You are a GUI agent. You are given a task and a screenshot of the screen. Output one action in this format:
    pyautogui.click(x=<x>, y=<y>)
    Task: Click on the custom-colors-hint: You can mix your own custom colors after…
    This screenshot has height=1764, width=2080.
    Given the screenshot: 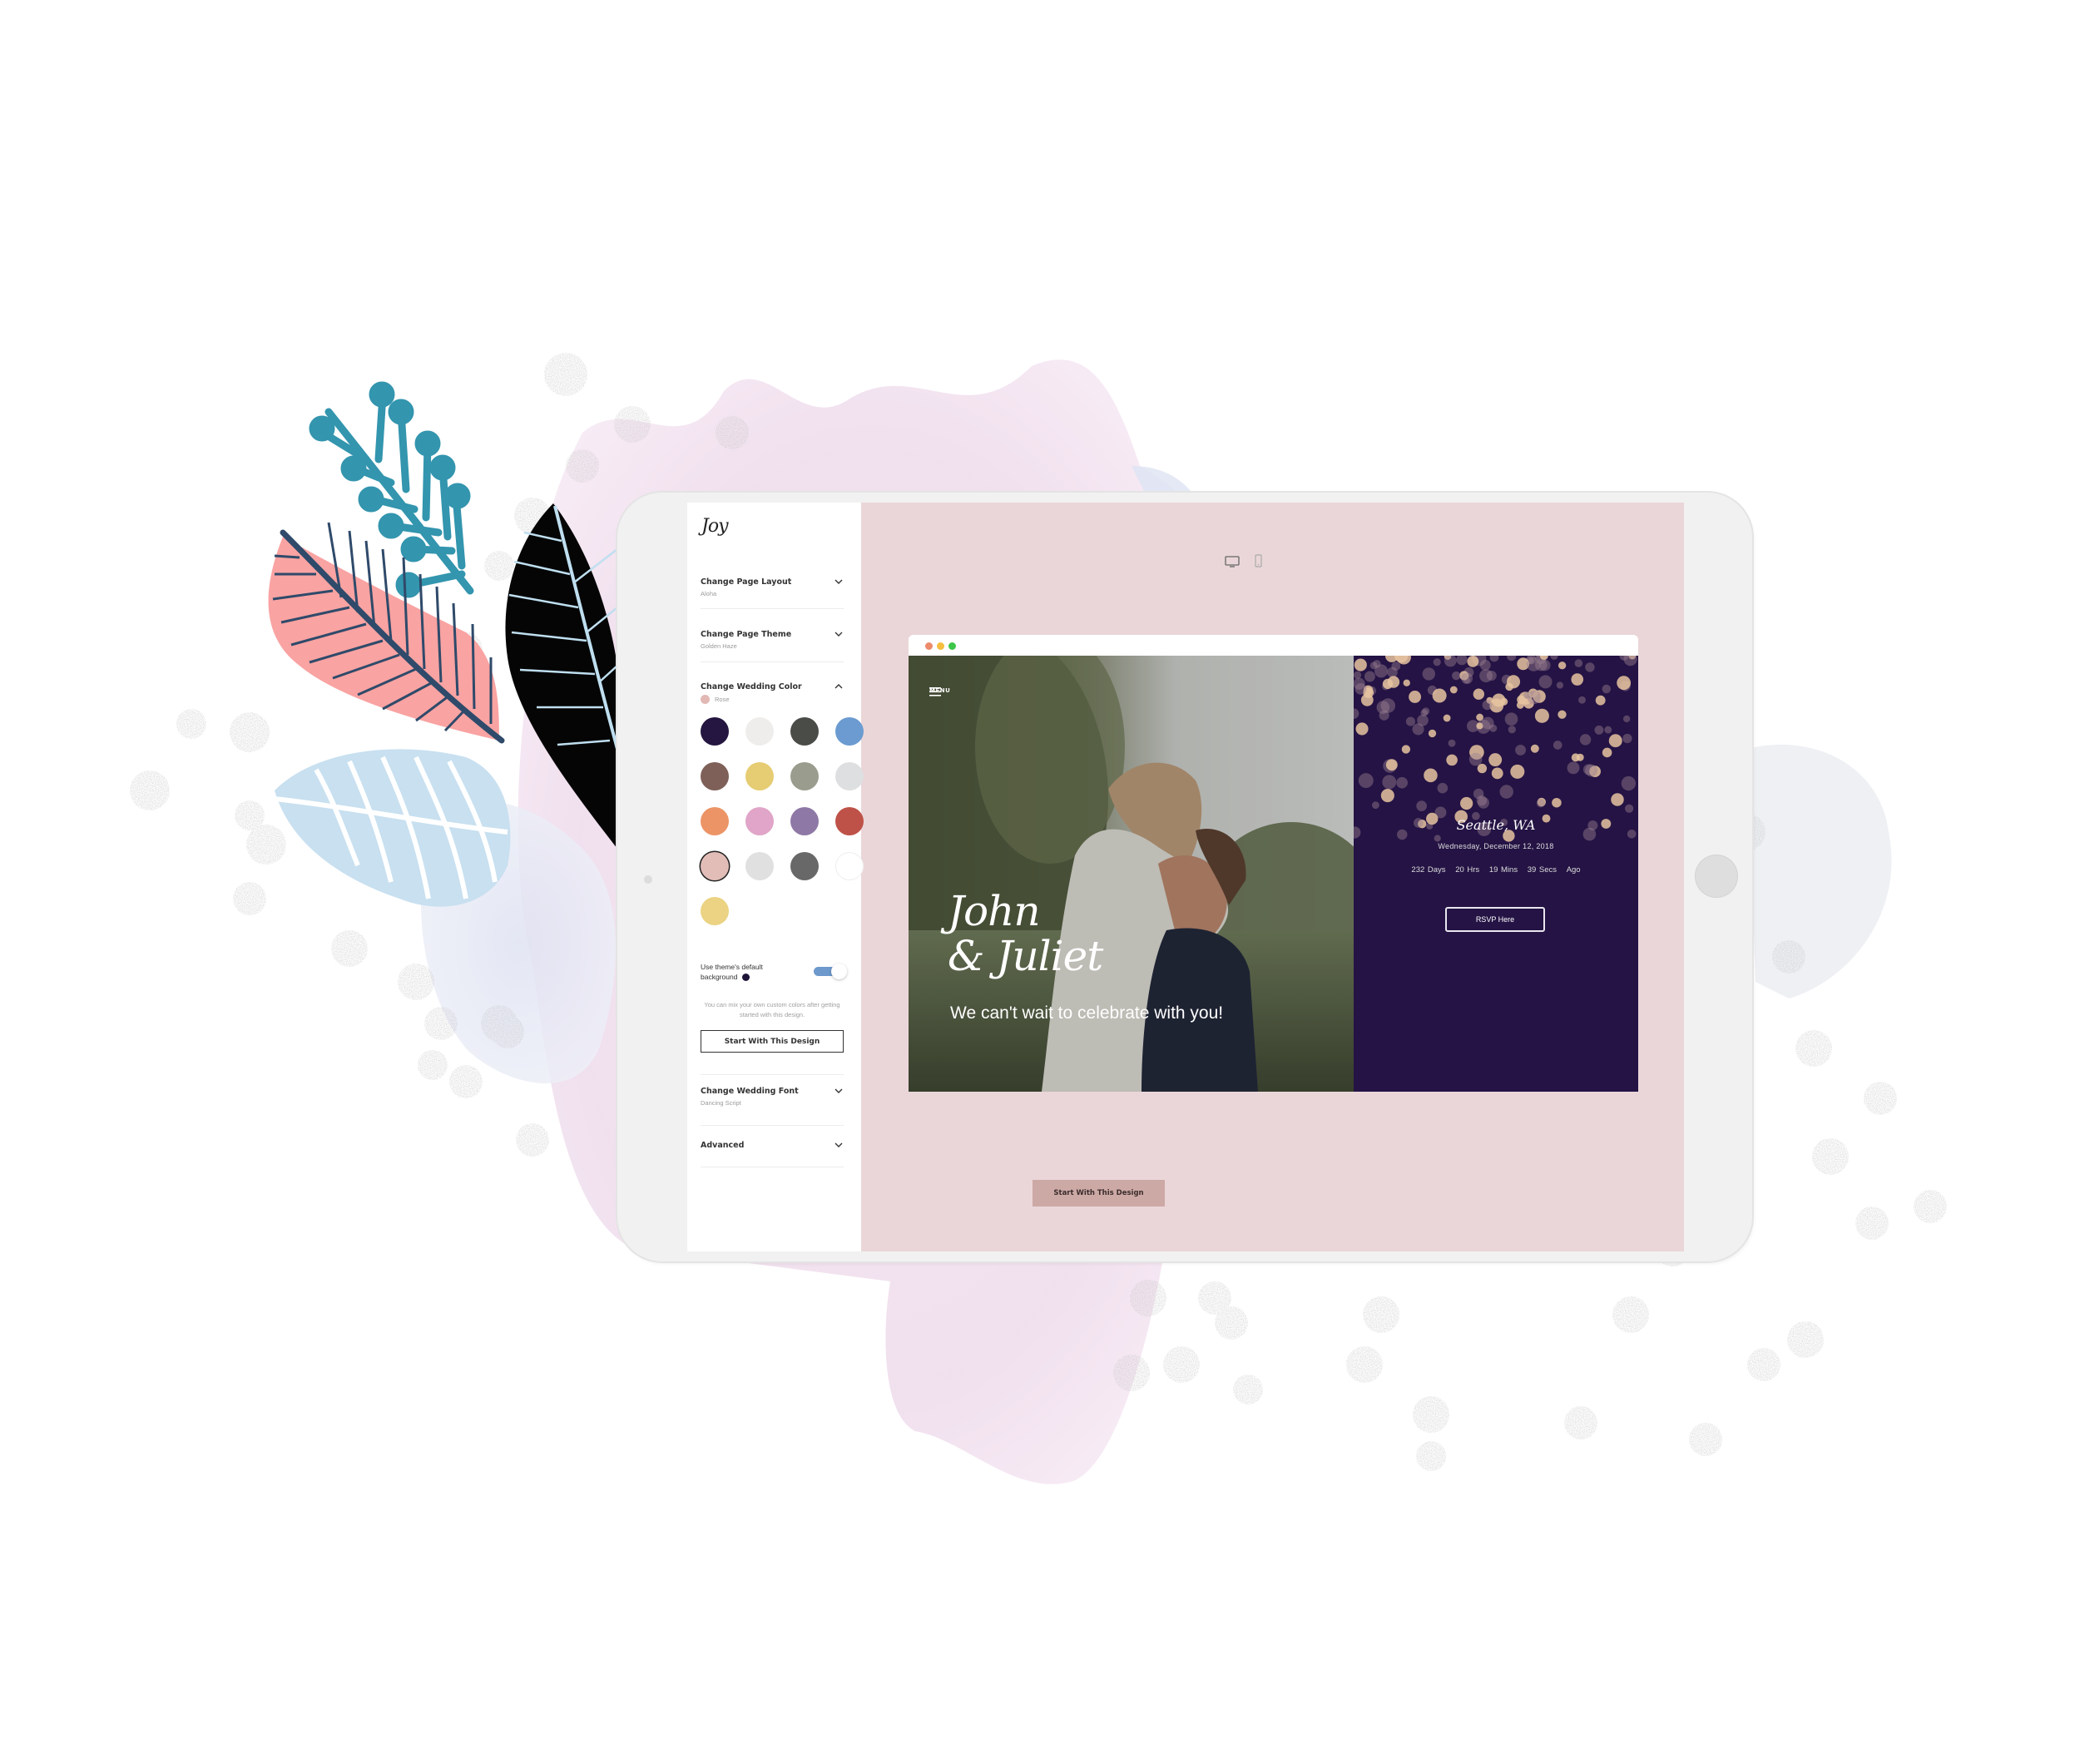 What is the action you would take?
    pyautogui.click(x=772, y=1010)
    